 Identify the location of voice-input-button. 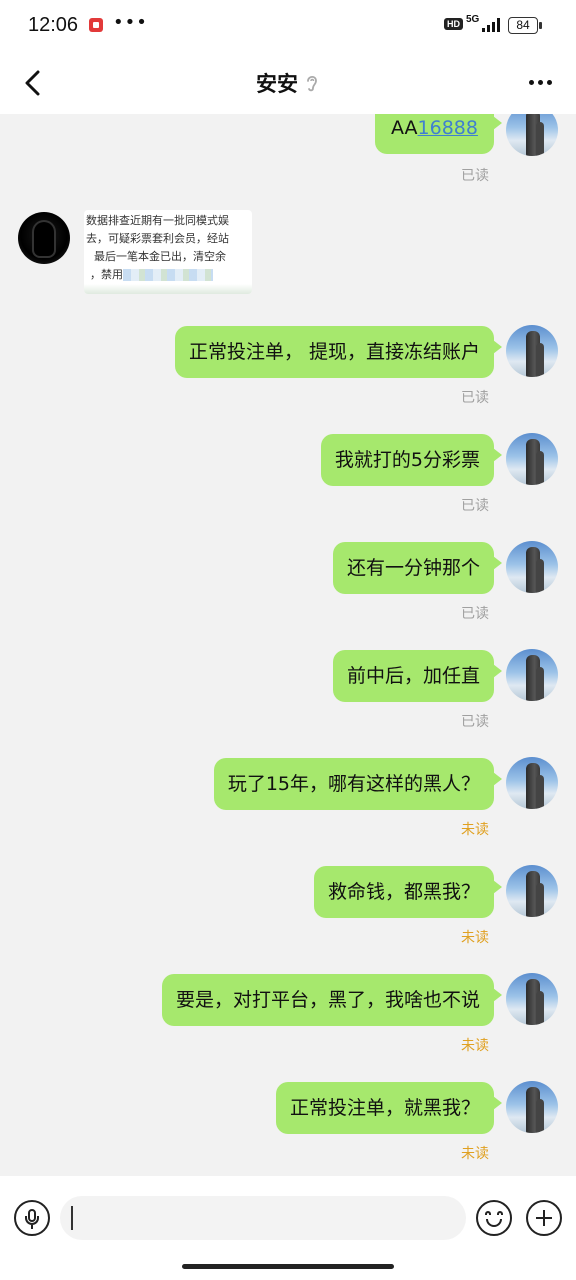
(32, 1218).